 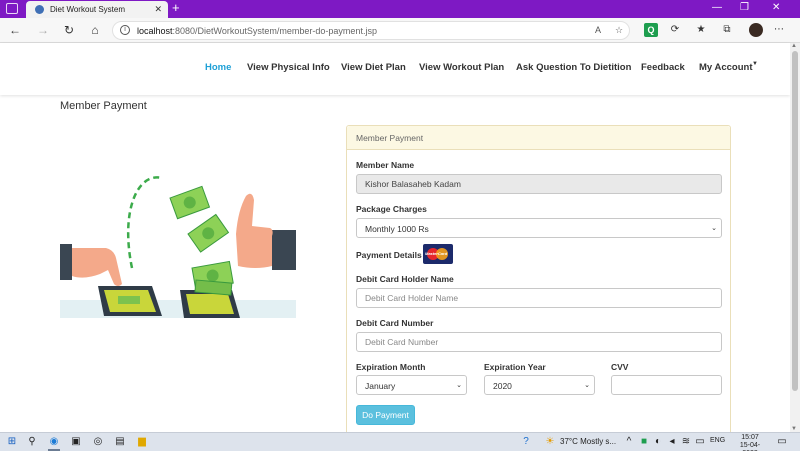 What do you see at coordinates (54, 442) in the screenshot?
I see `edge-browser-icon: ◉` at bounding box center [54, 442].